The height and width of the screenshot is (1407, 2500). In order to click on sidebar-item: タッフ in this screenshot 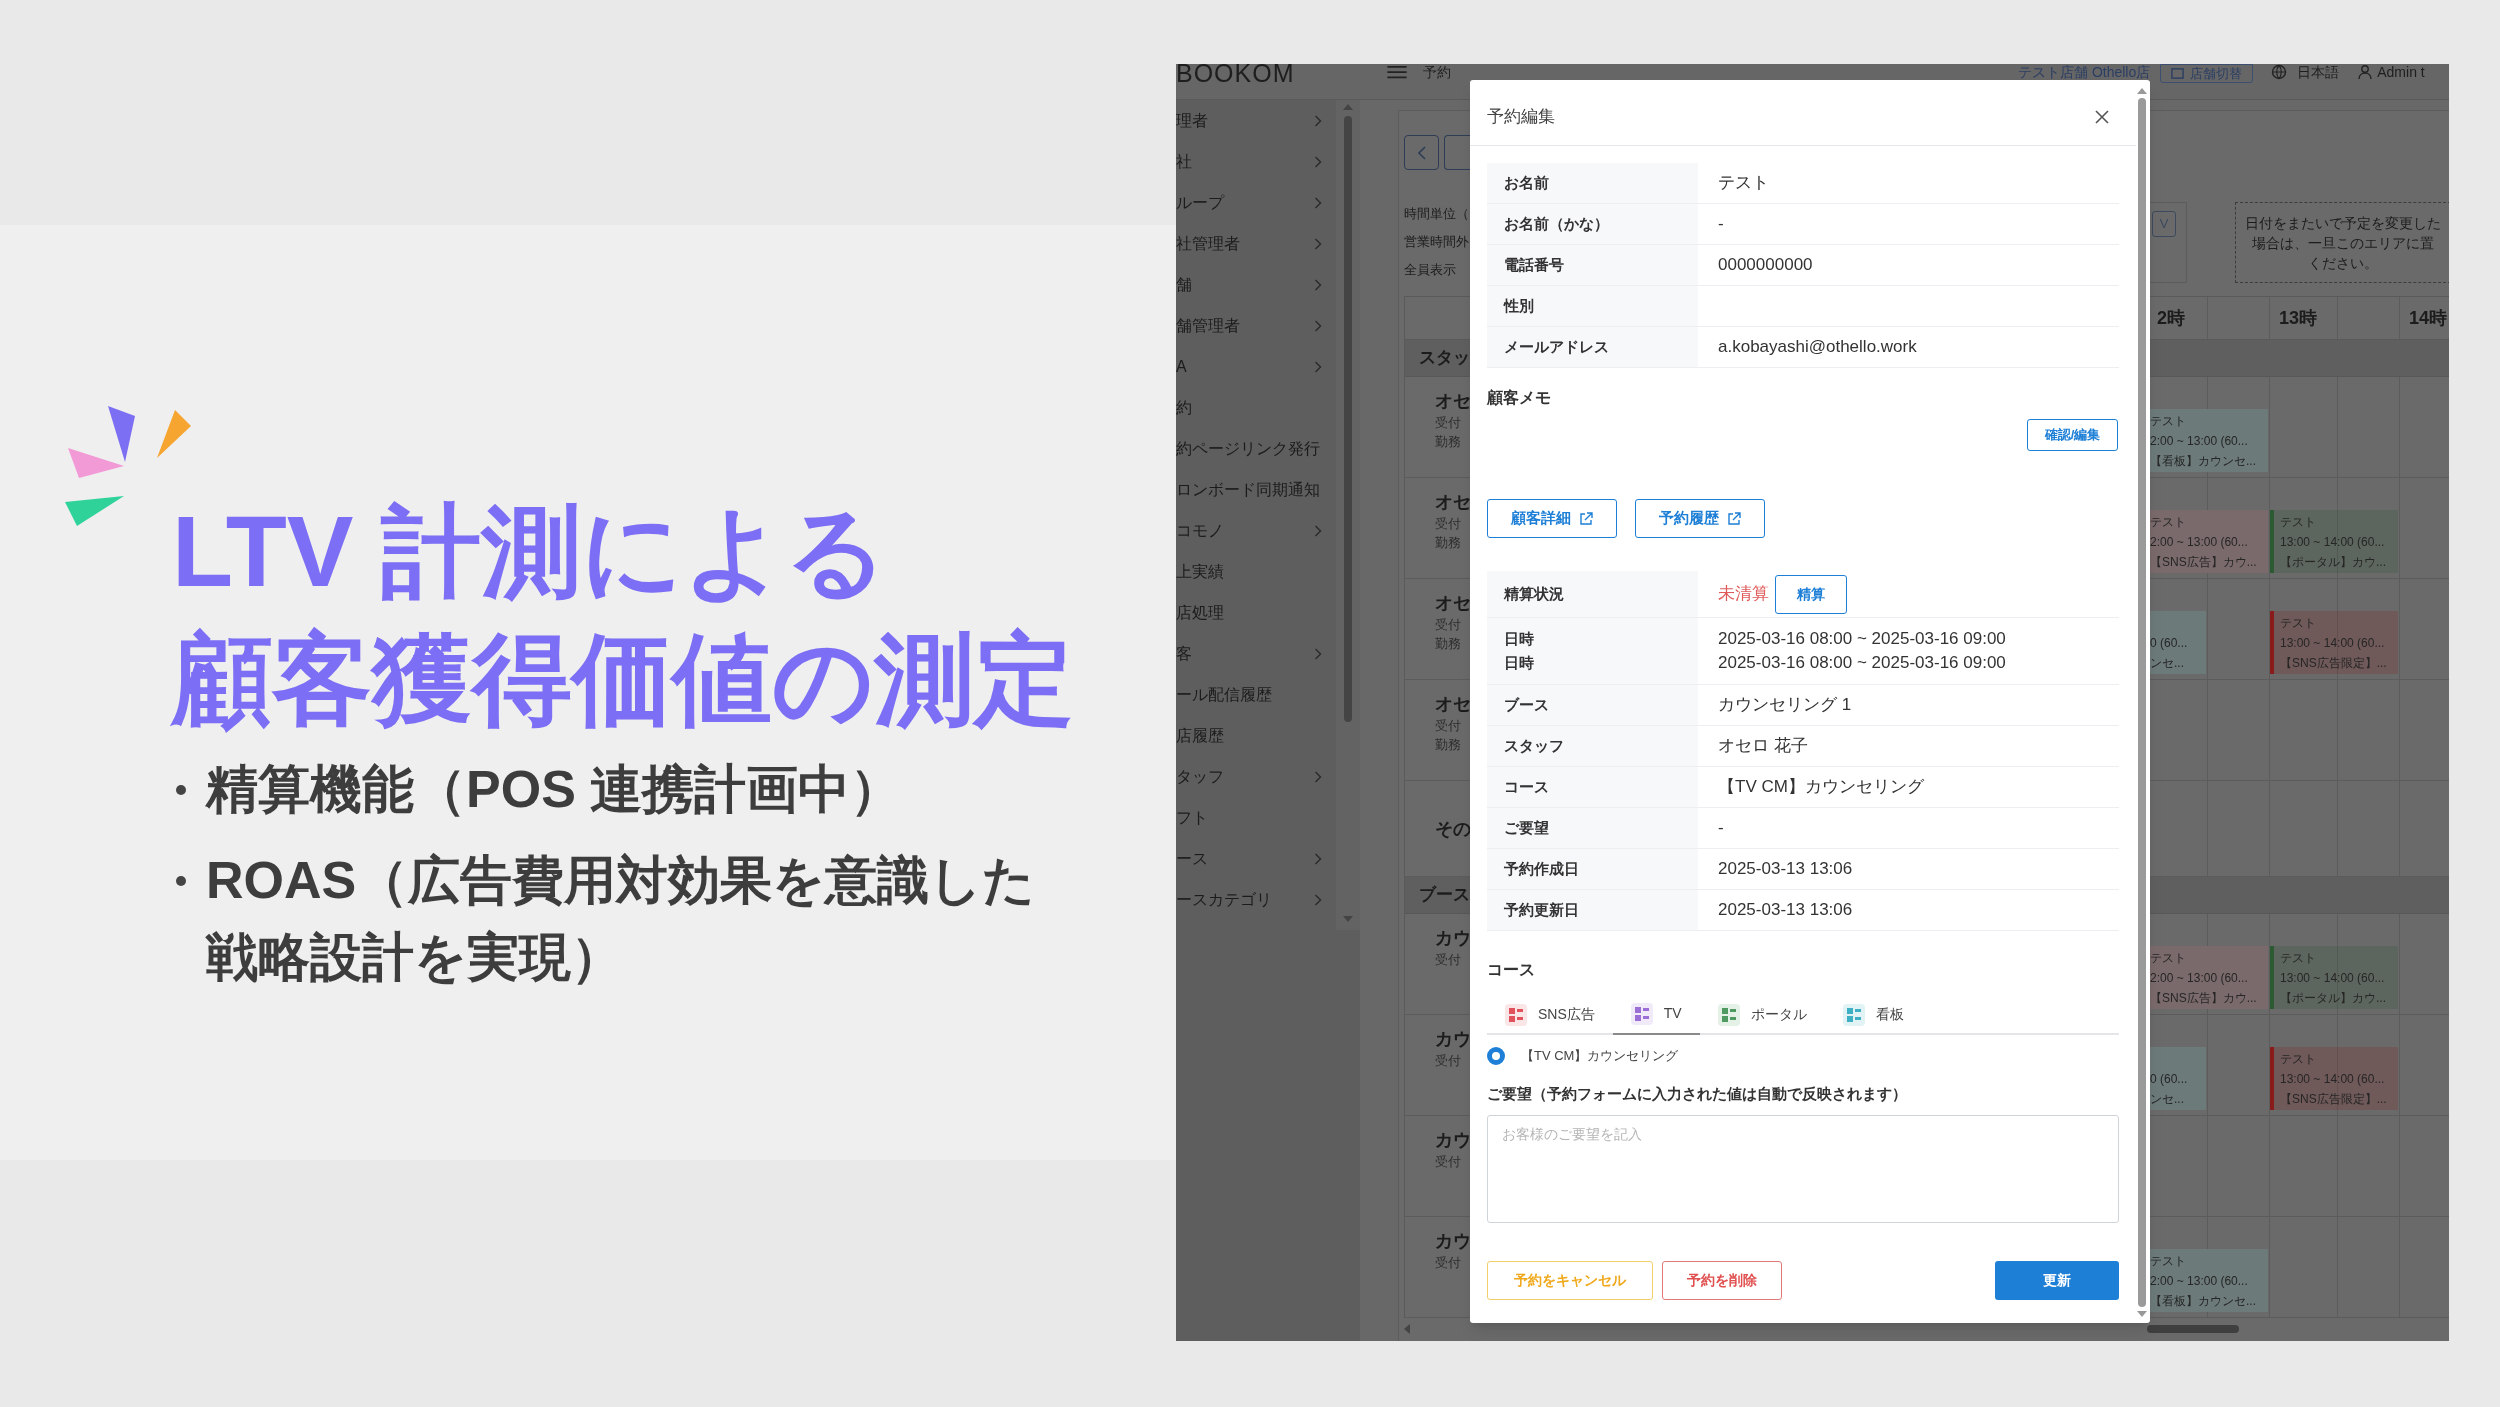, I will do `click(1256, 776)`.